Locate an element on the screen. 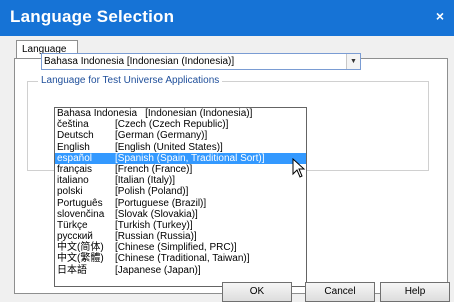 This screenshot has width=454, height=302. language-native-name: 中文(繁體) is located at coordinates (80, 259).